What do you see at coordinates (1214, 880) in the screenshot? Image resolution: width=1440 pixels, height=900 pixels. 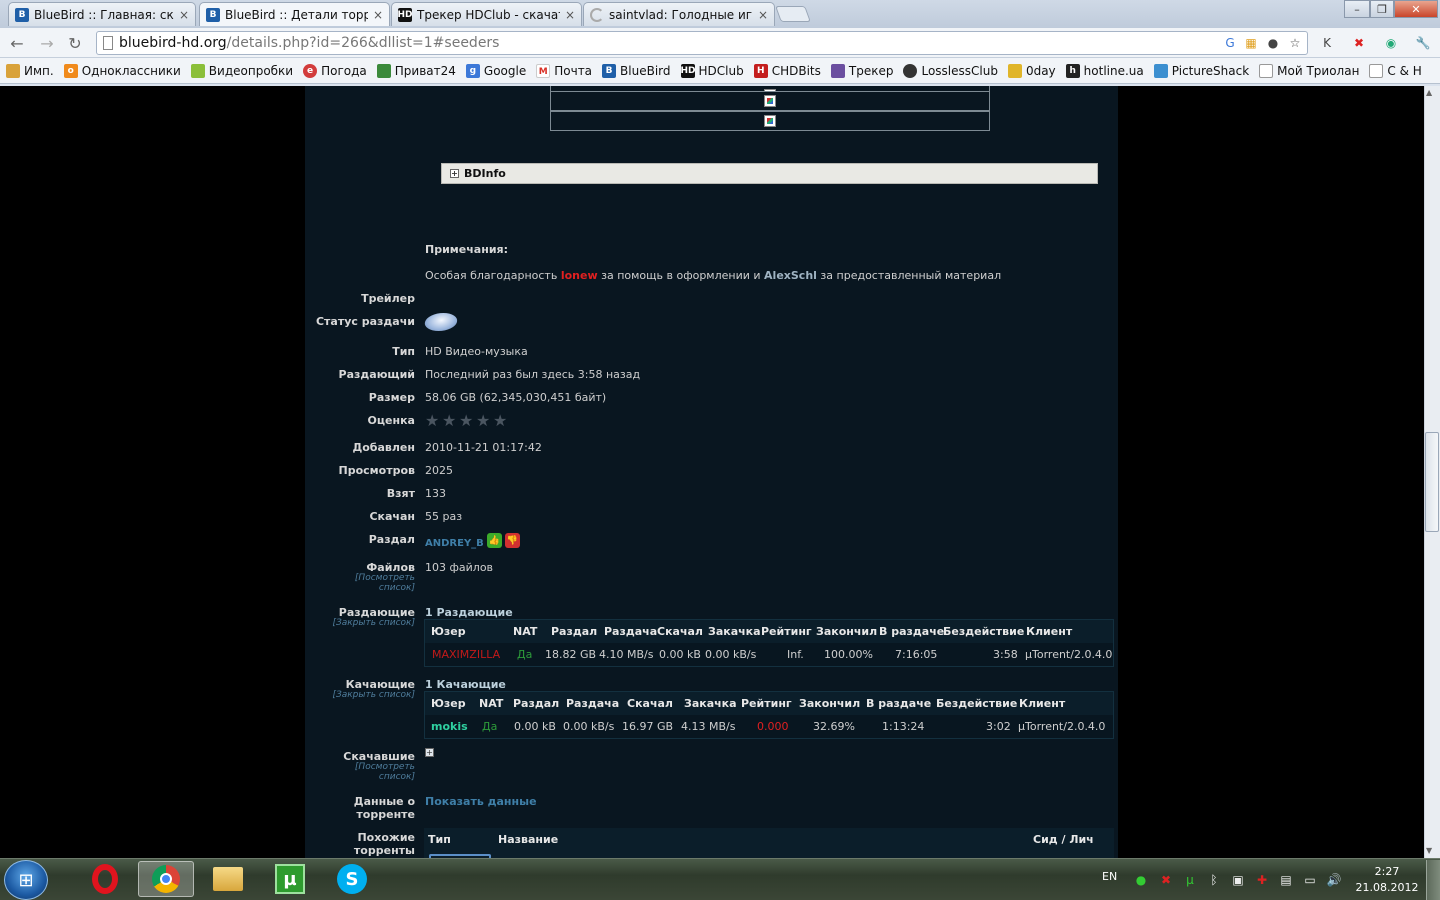 I see `bluetooth-icon: ᛒ` at bounding box center [1214, 880].